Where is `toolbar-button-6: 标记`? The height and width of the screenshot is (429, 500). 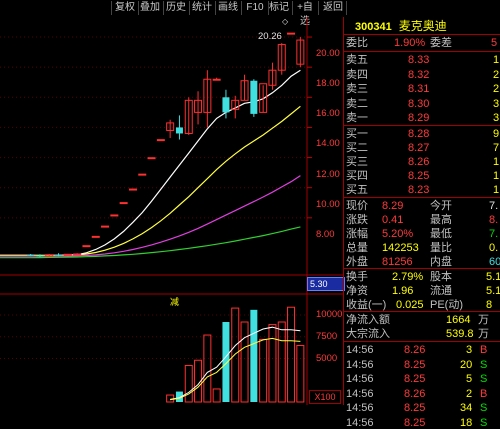
toolbar-button-6: 标记 is located at coordinates (279, 8).